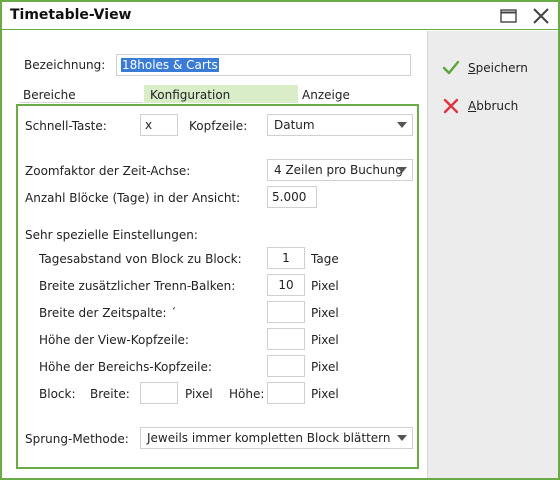 The height and width of the screenshot is (480, 560). I want to click on view-kopf-label: Höhe der View-Kopfzeile:, so click(114, 340).